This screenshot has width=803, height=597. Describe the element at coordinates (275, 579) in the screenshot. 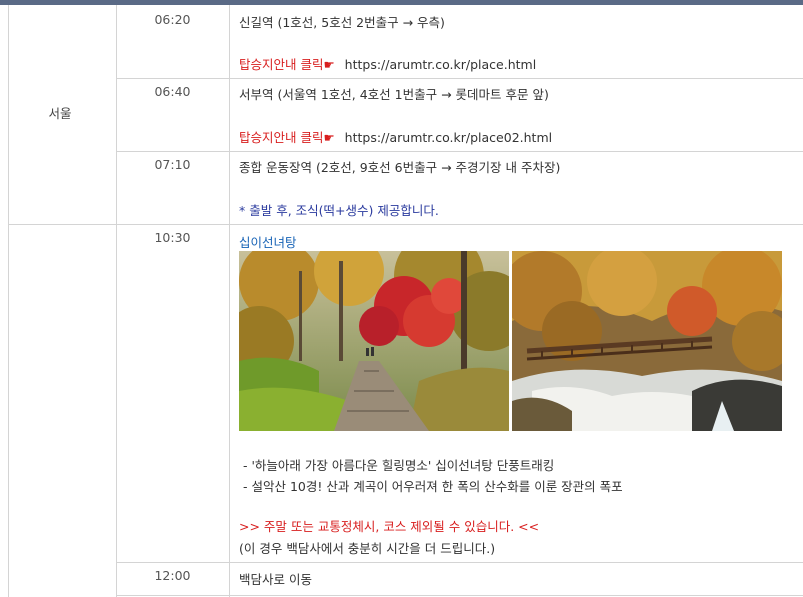

I see `move-to-baekdamsa: 백담사로 이동` at that location.